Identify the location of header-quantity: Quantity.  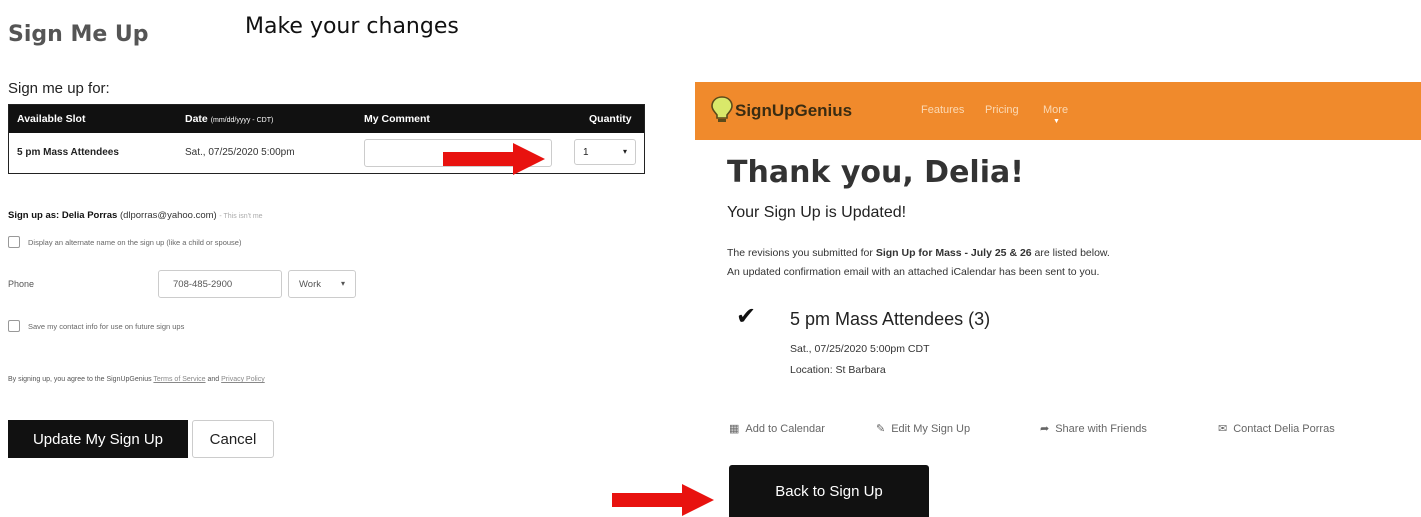
(610, 119).